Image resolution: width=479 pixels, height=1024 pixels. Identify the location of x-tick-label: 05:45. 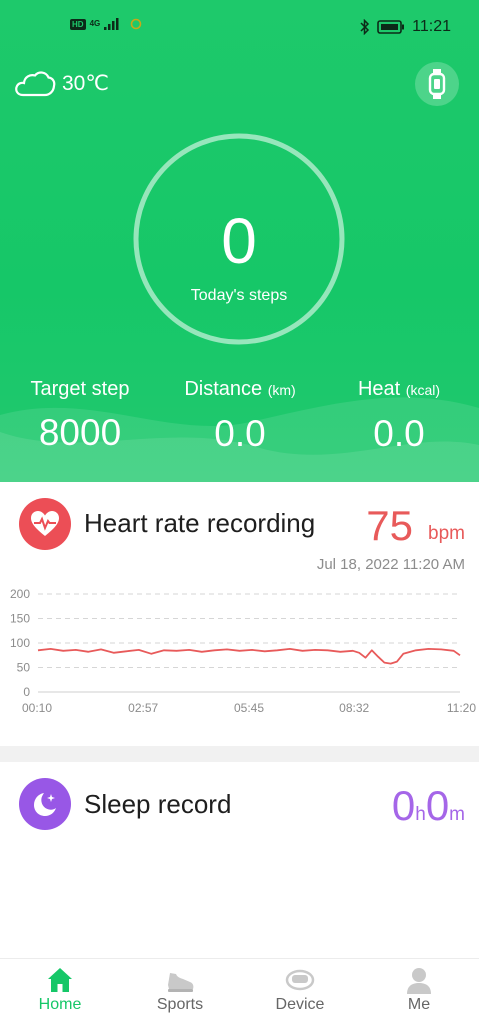
(249, 708).